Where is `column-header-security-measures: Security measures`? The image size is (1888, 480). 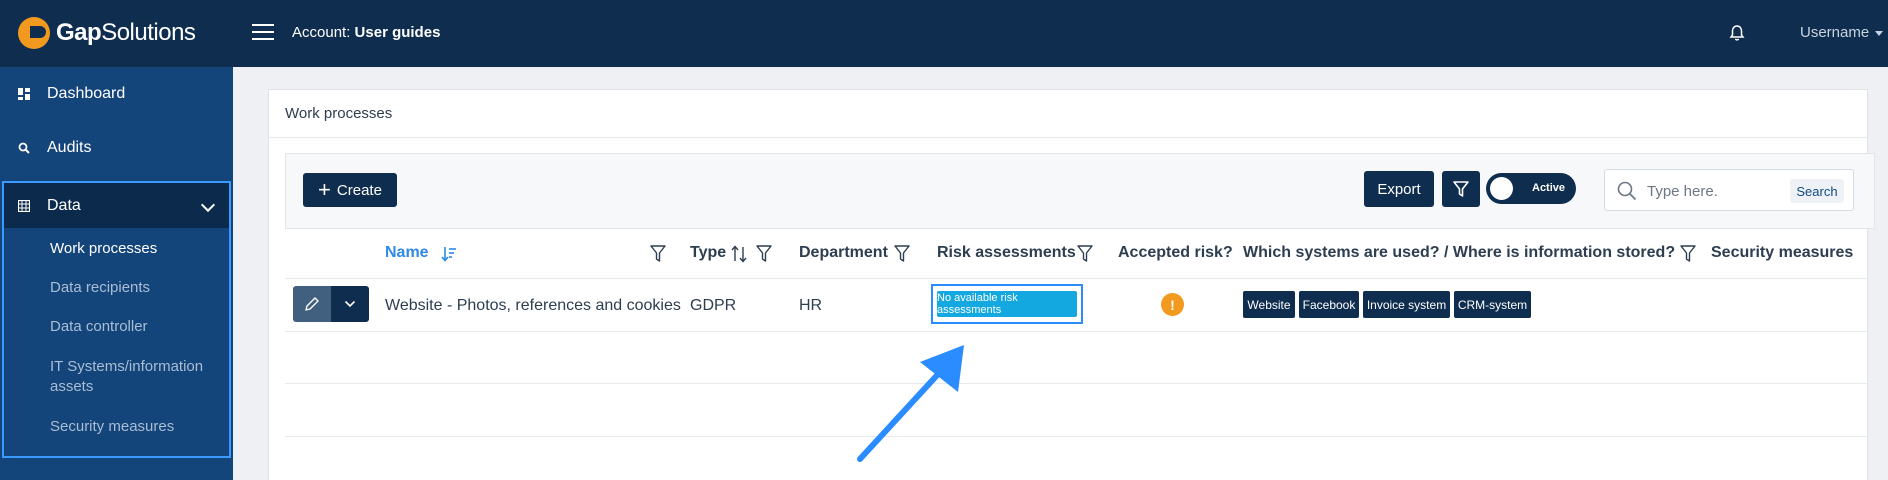
column-header-security-measures: Security measures is located at coordinates (1782, 253).